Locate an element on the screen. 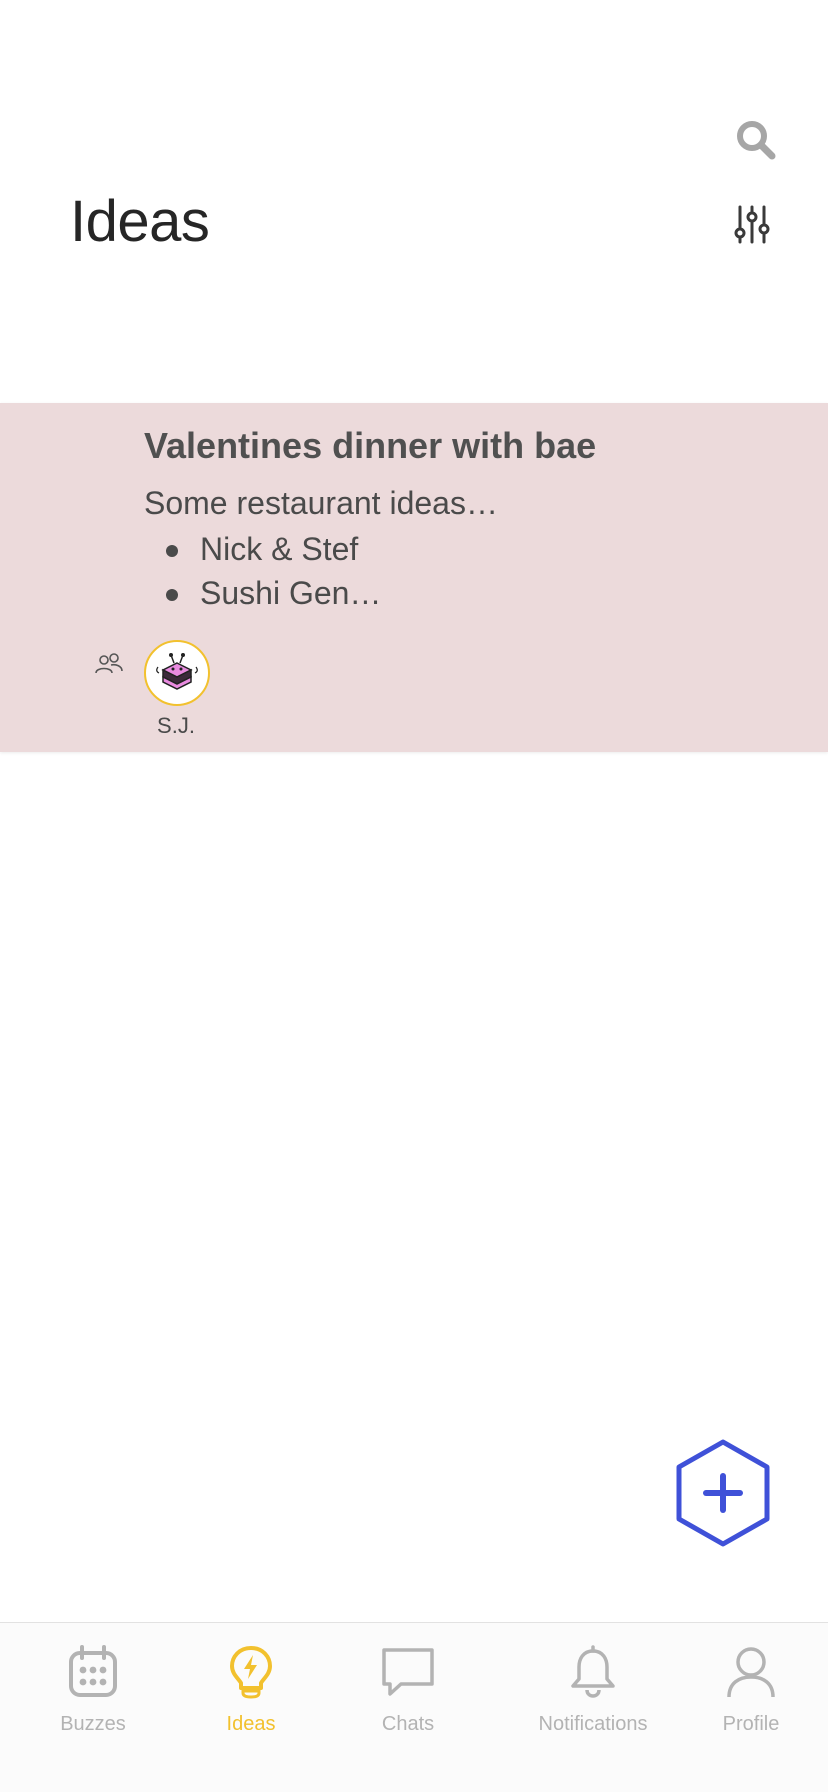  tab-label: Ideas is located at coordinates (251, 1724).